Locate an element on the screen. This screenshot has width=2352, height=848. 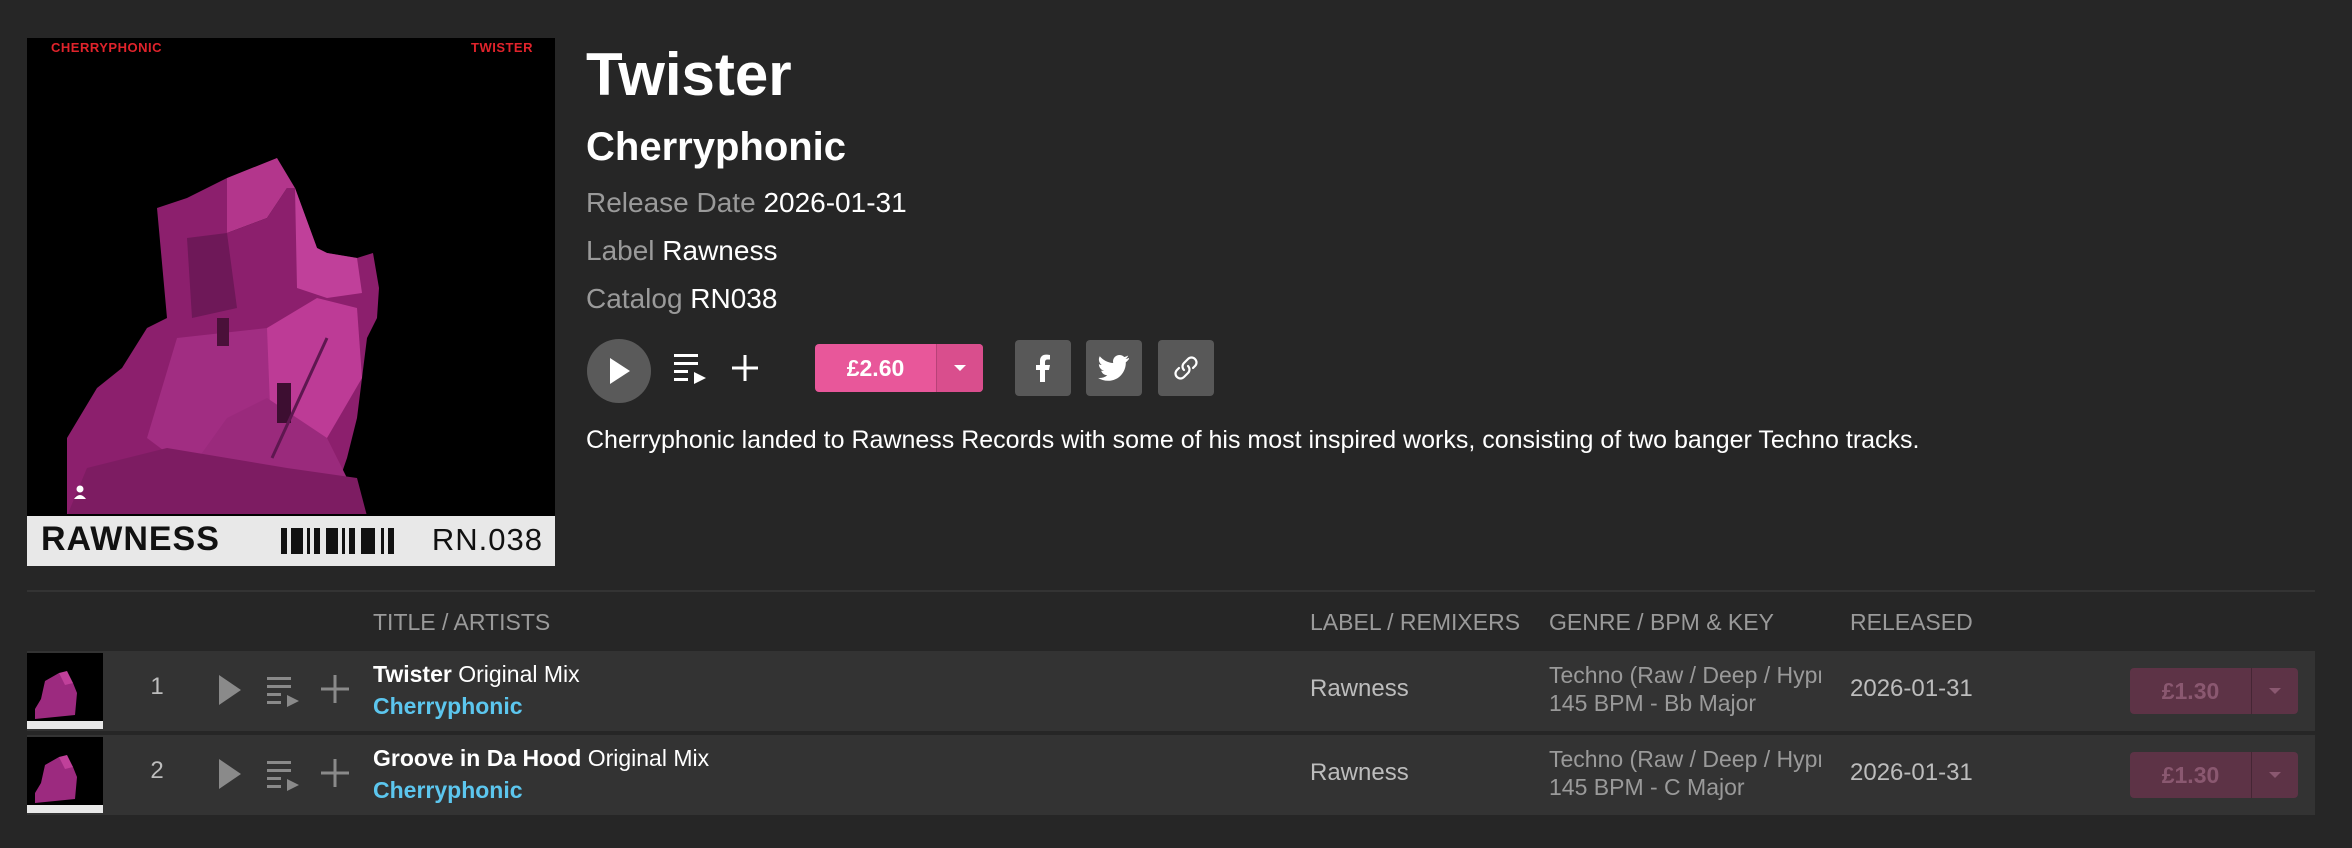
release-date-value: 2026-01-31 is located at coordinates (835, 202).